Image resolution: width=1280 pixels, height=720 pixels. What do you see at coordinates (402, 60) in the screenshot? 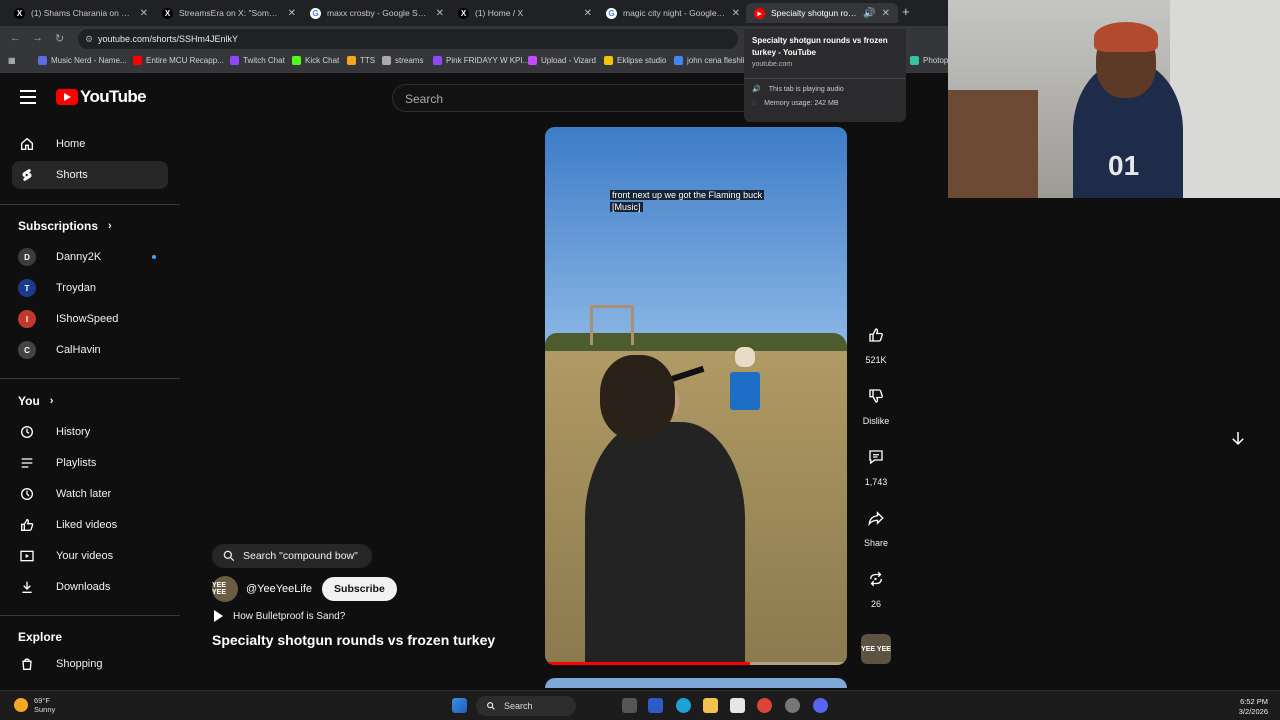
I see `bookmark: streams` at bounding box center [402, 60].